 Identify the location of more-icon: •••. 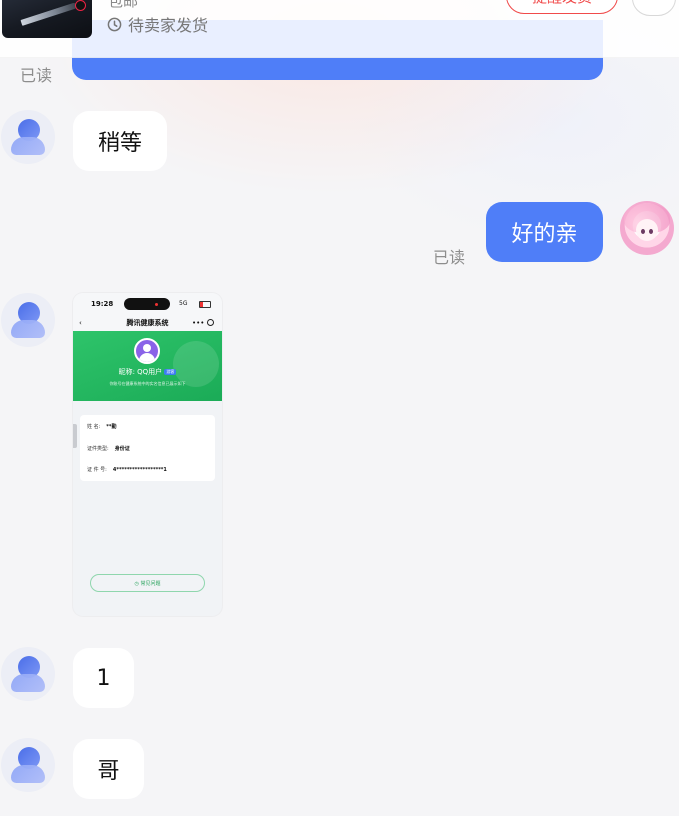
(198, 323).